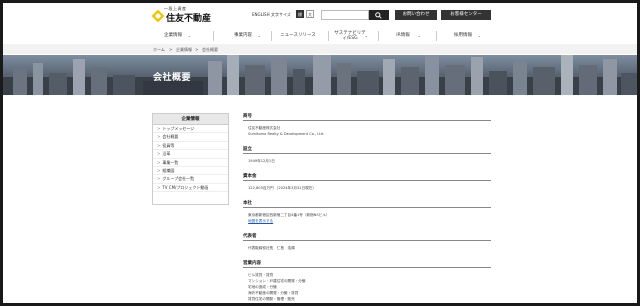 The image size is (640, 306). Describe the element at coordinates (184, 50) in the screenshot. I see `breadcrumb-corporate: 企業情報` at that location.